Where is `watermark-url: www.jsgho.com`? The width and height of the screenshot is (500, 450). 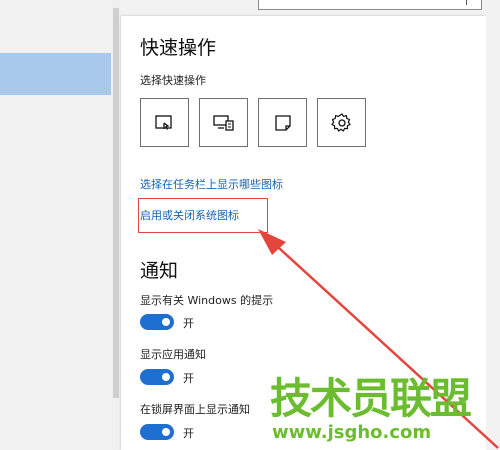 watermark-url: www.jsgho.com is located at coordinates (352, 432).